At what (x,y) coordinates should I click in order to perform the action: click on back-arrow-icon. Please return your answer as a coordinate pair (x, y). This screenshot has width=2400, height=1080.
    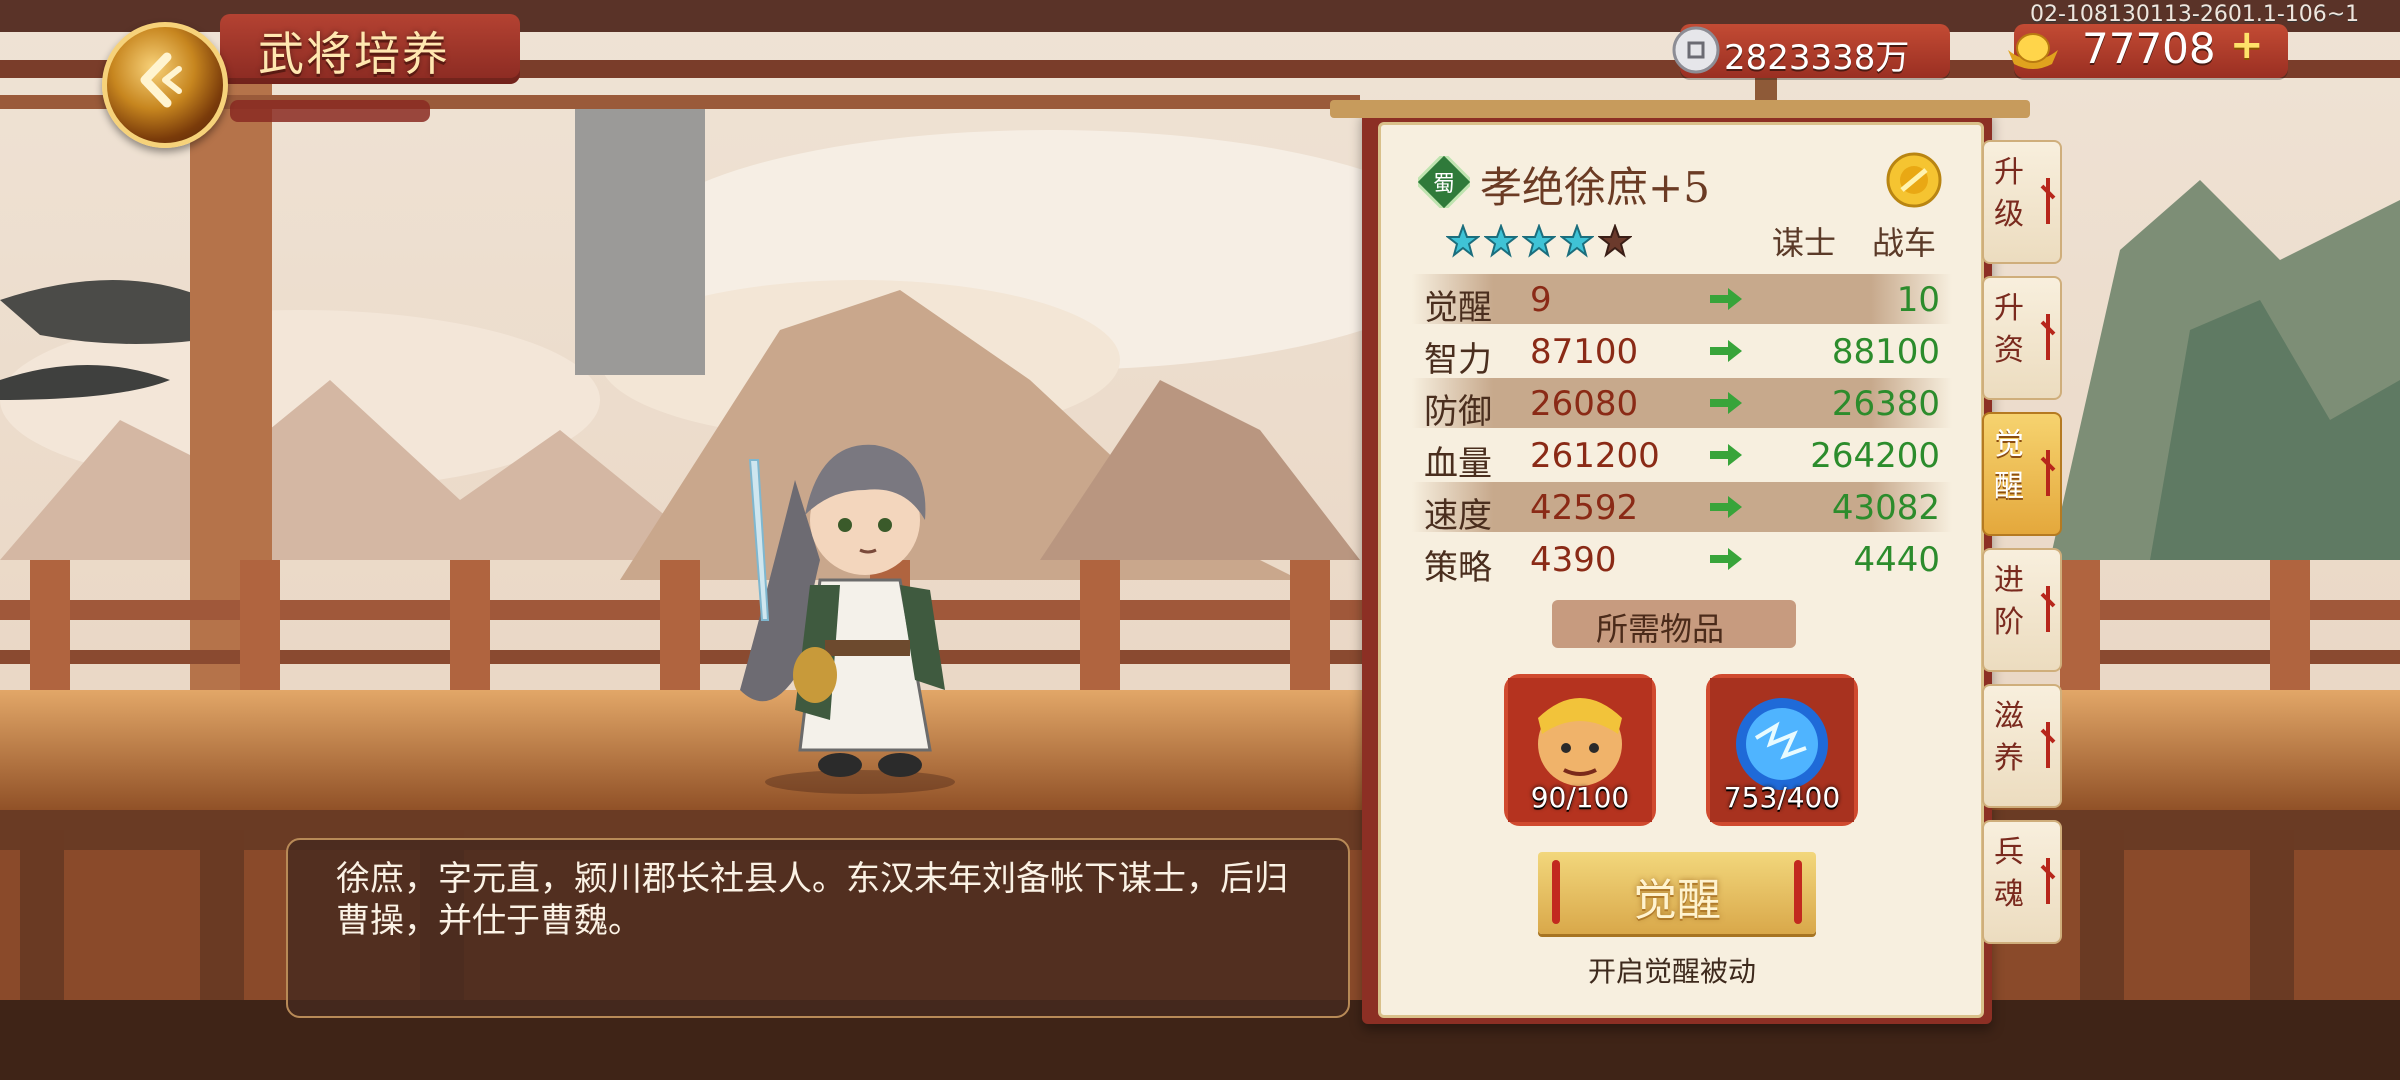
    Looking at the image, I should click on (161, 80).